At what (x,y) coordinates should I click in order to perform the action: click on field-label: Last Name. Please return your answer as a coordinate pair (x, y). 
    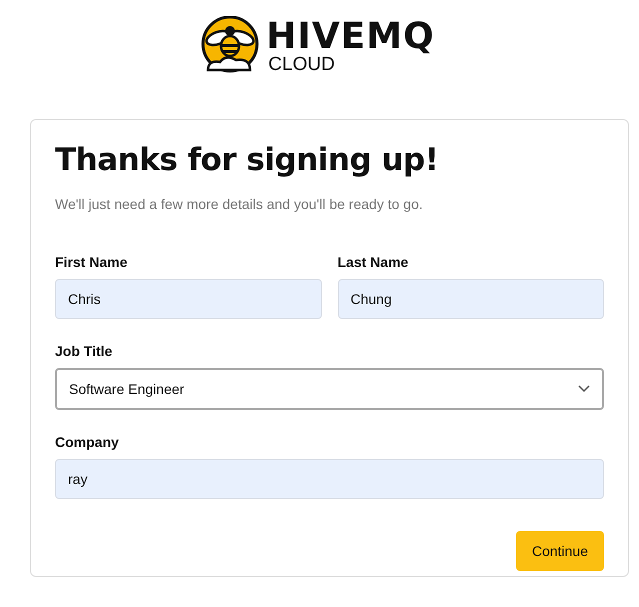
    Looking at the image, I should click on (374, 262).